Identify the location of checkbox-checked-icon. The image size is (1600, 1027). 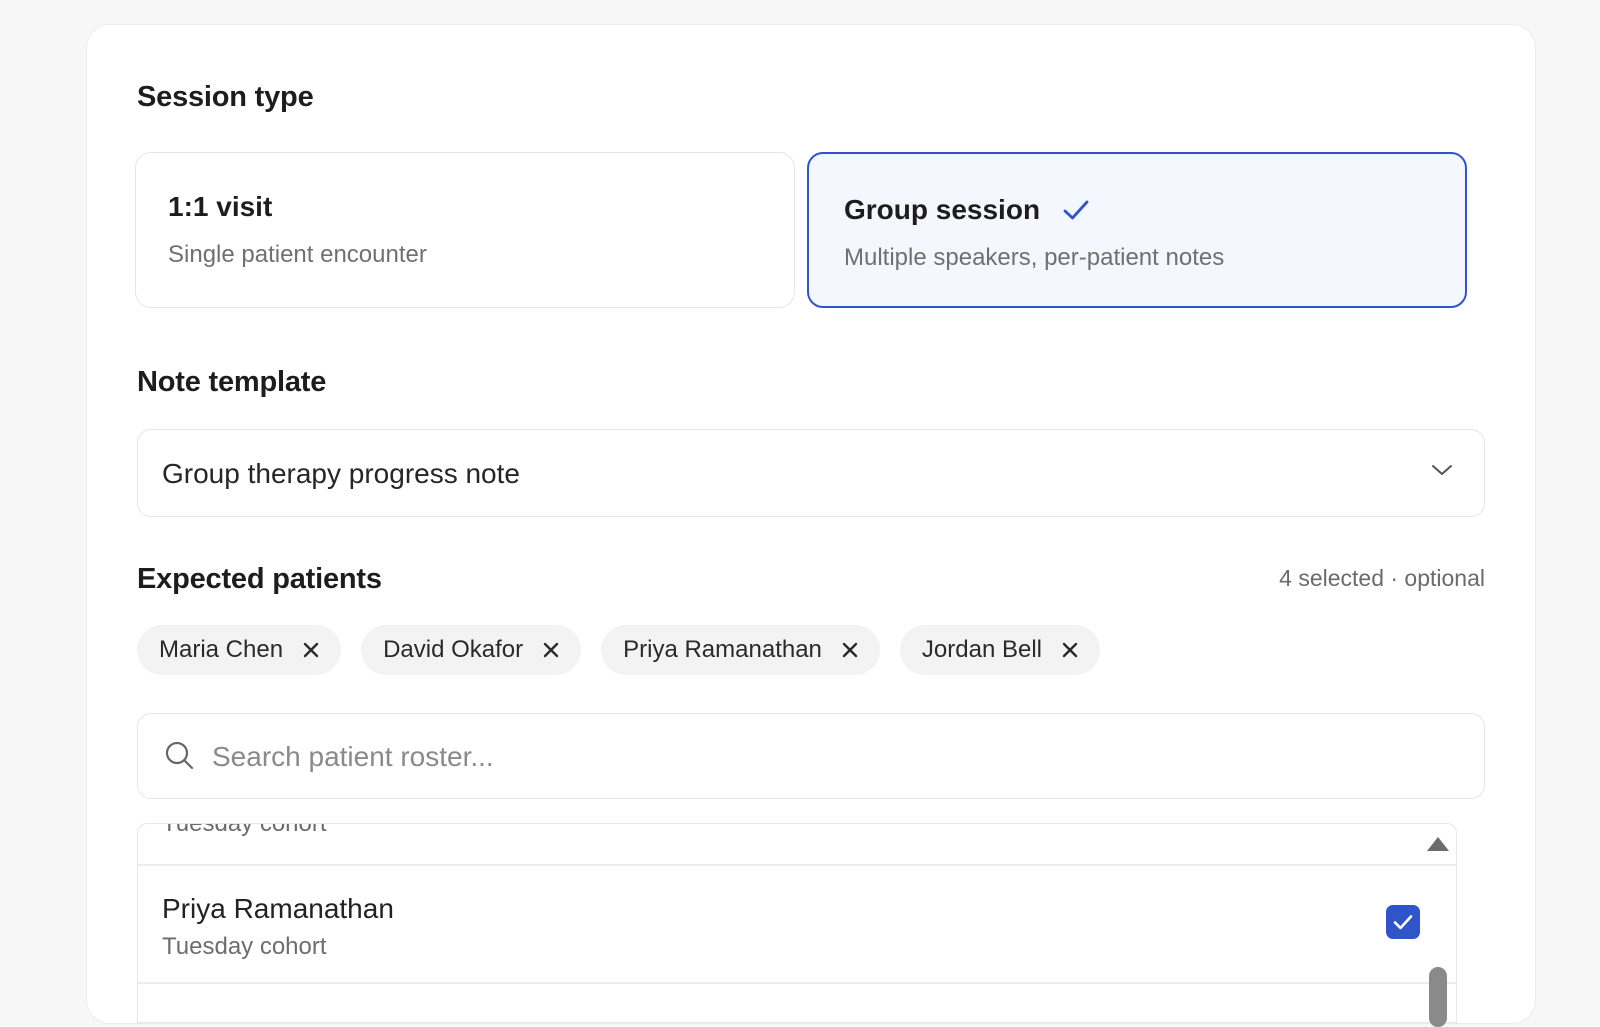
(1403, 922).